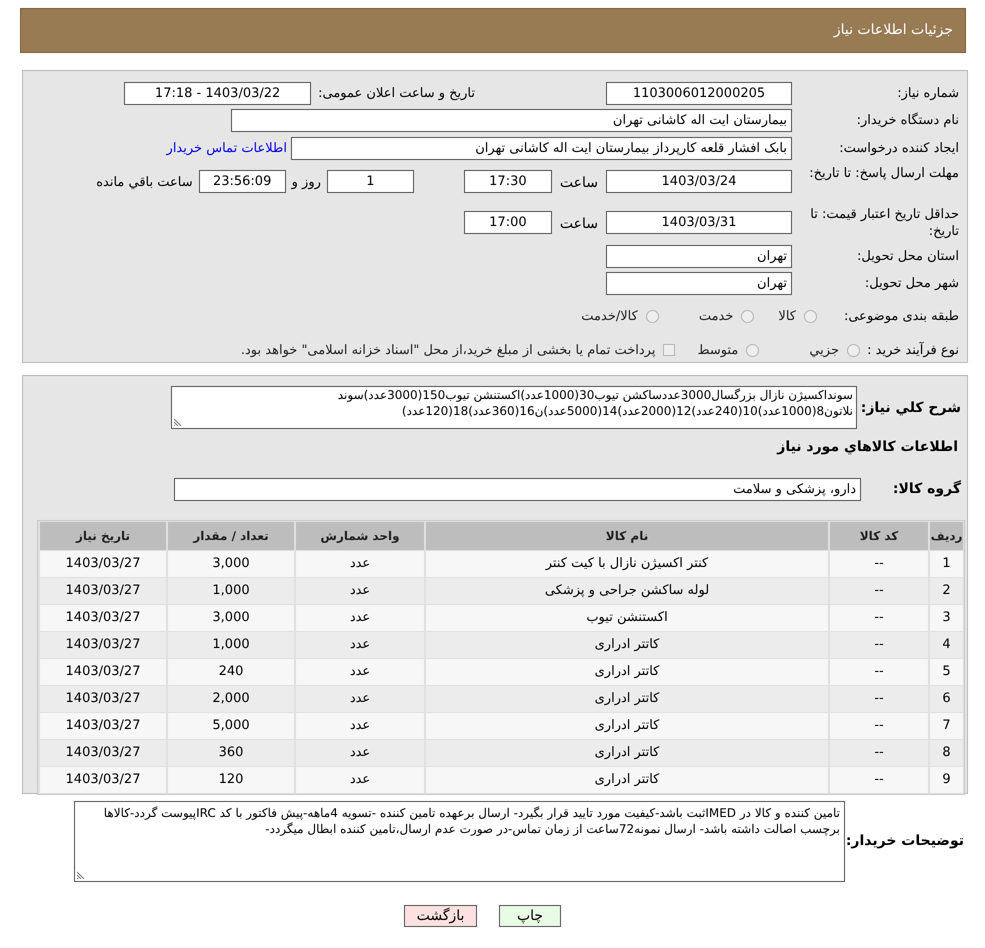 The width and height of the screenshot is (985, 948). I want to click on table-cell: 9, so click(946, 780).